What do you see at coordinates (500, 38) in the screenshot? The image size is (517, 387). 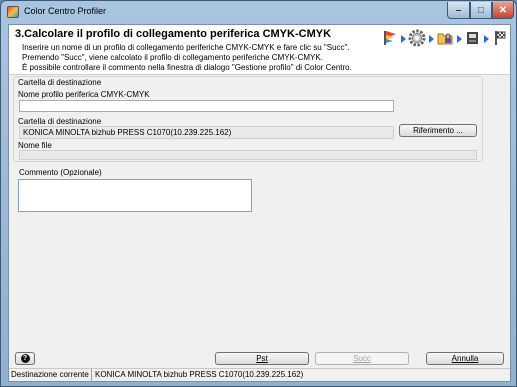 I see `finish-flag-icon` at bounding box center [500, 38].